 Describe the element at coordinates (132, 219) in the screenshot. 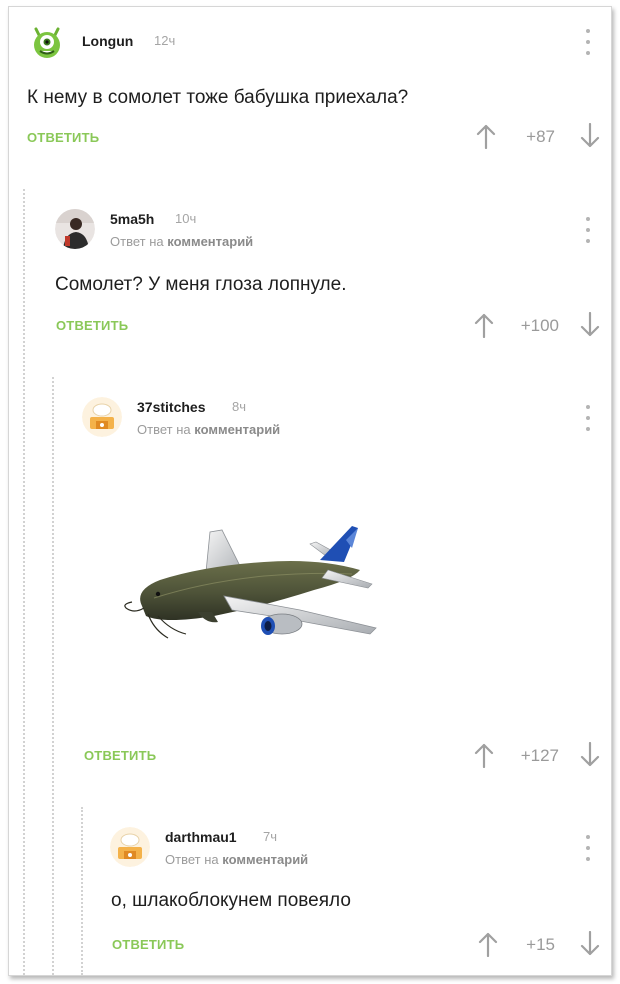

I see `username: 5ma5h` at that location.